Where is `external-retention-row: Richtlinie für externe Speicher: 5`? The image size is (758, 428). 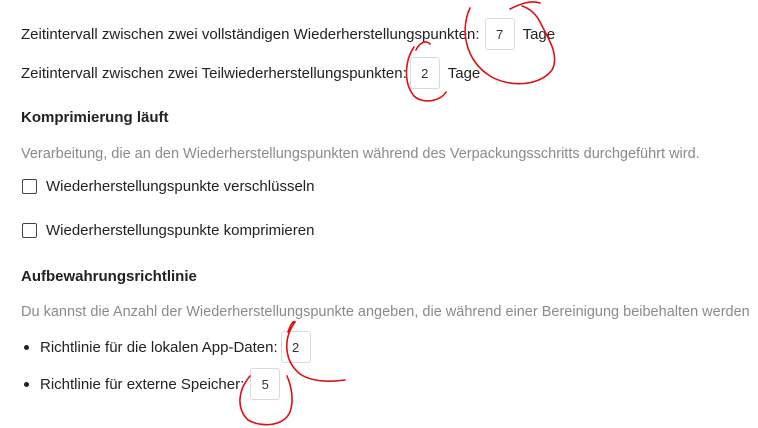 external-retention-row: Richtlinie für externe Speicher: 5 is located at coordinates (152, 384).